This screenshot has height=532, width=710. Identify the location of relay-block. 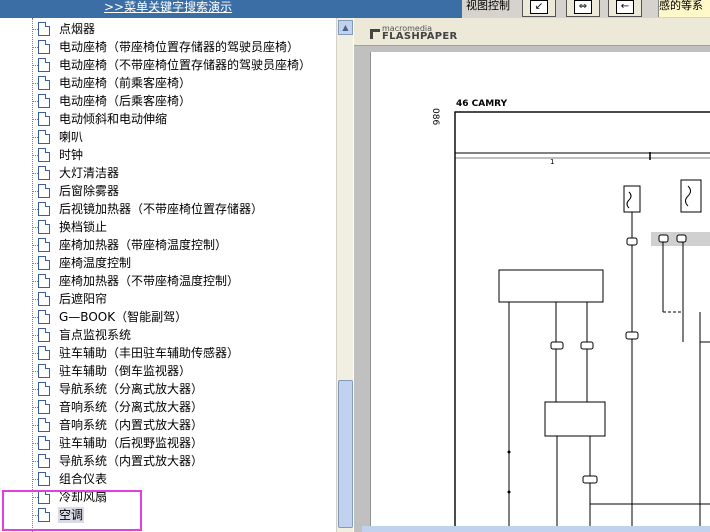
(575, 419).